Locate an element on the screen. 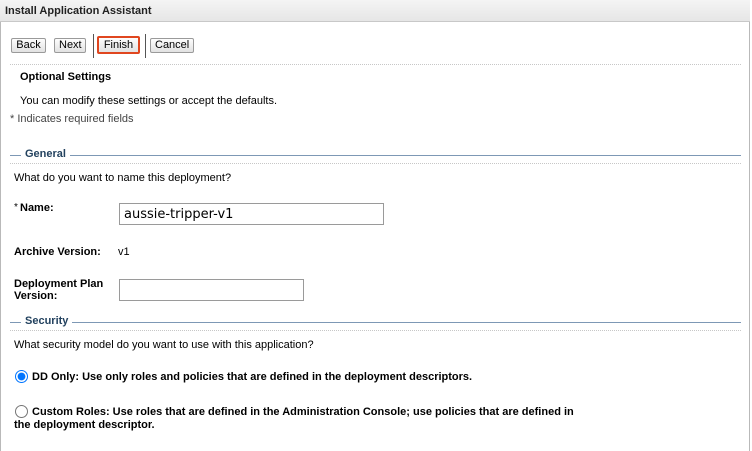  required-fields-note: * Indicates required fields is located at coordinates (72, 119).